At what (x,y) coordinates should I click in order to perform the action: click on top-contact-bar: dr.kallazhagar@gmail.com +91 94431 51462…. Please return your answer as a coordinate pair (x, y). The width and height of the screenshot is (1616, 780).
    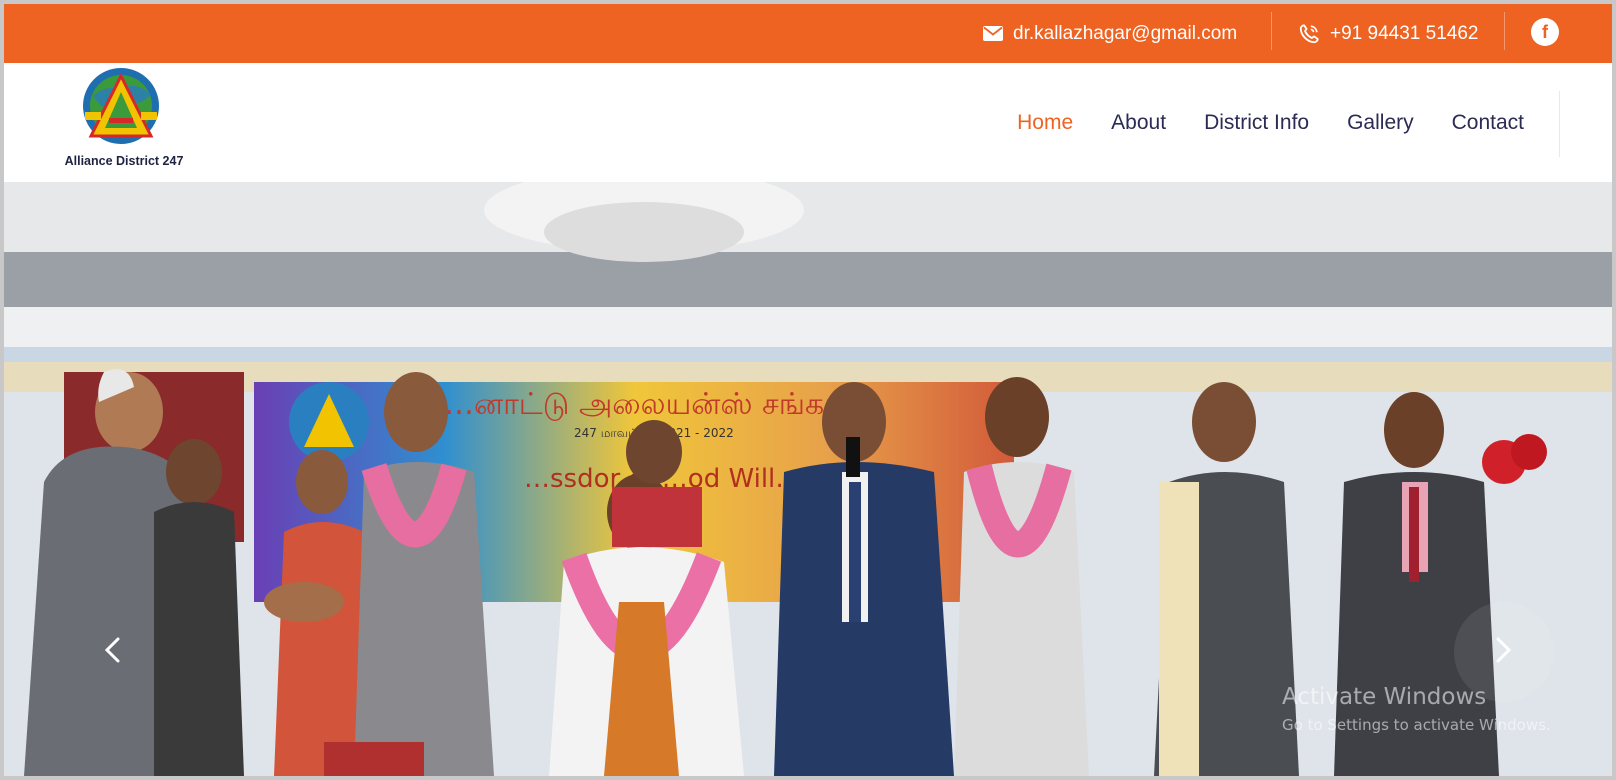
    Looking at the image, I should click on (808, 33).